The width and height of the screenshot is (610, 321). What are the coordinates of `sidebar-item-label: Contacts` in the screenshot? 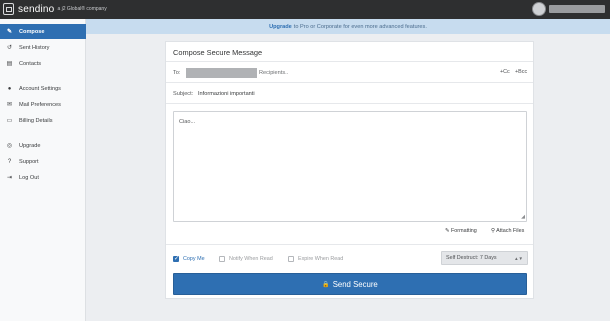 It's located at (30, 63).